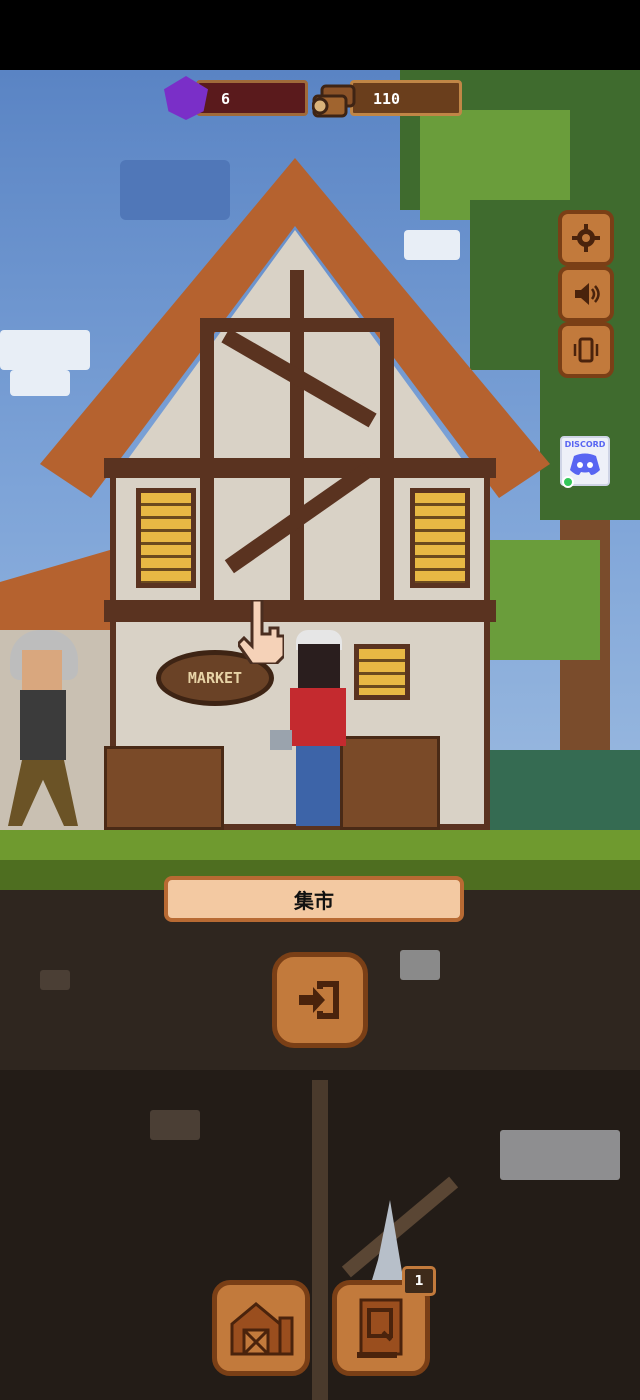 This screenshot has height=1400, width=640. I want to click on gear-icon, so click(586, 238).